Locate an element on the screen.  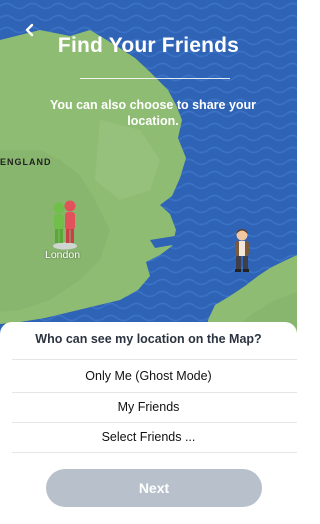
visibility-question: Who can see my location on the Map? is located at coordinates (148, 339).